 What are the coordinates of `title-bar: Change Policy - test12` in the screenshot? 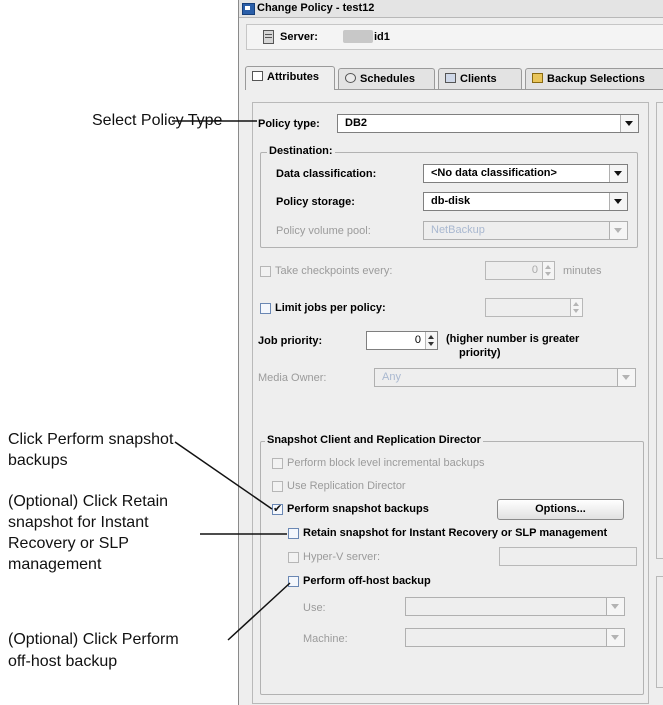 It's located at (451, 9).